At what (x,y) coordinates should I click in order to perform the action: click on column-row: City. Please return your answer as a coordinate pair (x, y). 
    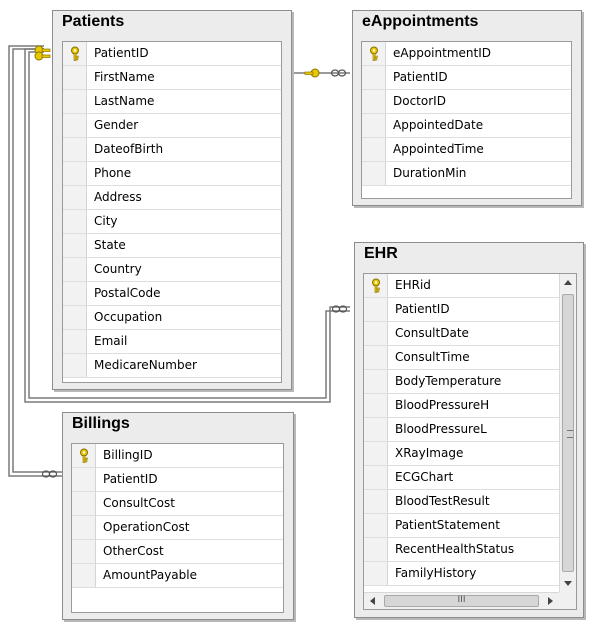
    Looking at the image, I should click on (172, 222).